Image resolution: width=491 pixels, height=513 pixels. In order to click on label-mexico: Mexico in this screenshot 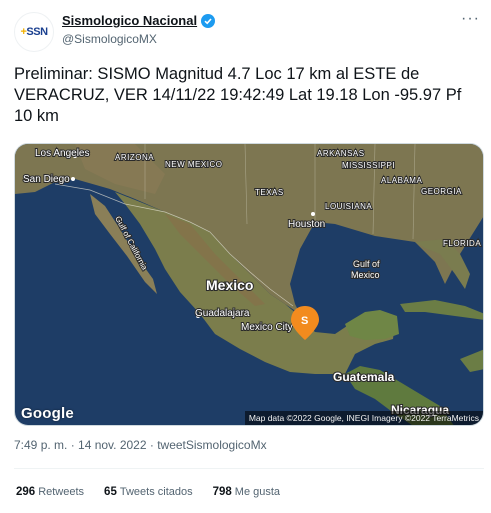, I will do `click(229, 285)`.